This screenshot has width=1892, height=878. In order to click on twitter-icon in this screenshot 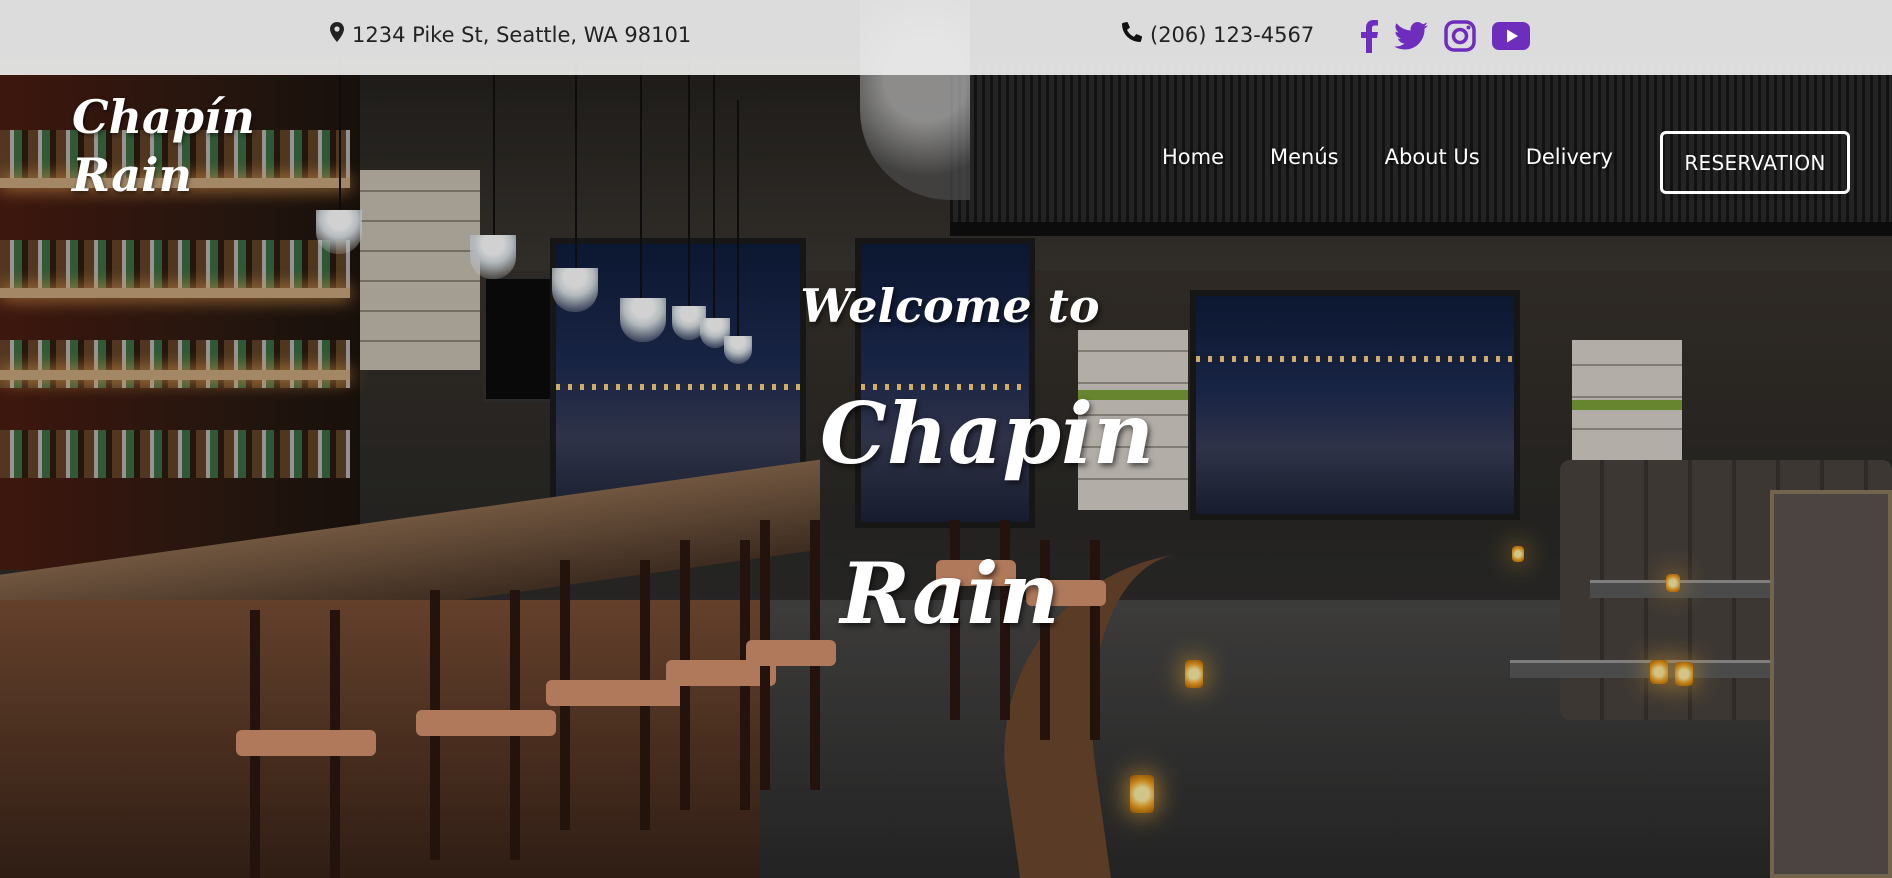, I will do `click(1411, 36)`.